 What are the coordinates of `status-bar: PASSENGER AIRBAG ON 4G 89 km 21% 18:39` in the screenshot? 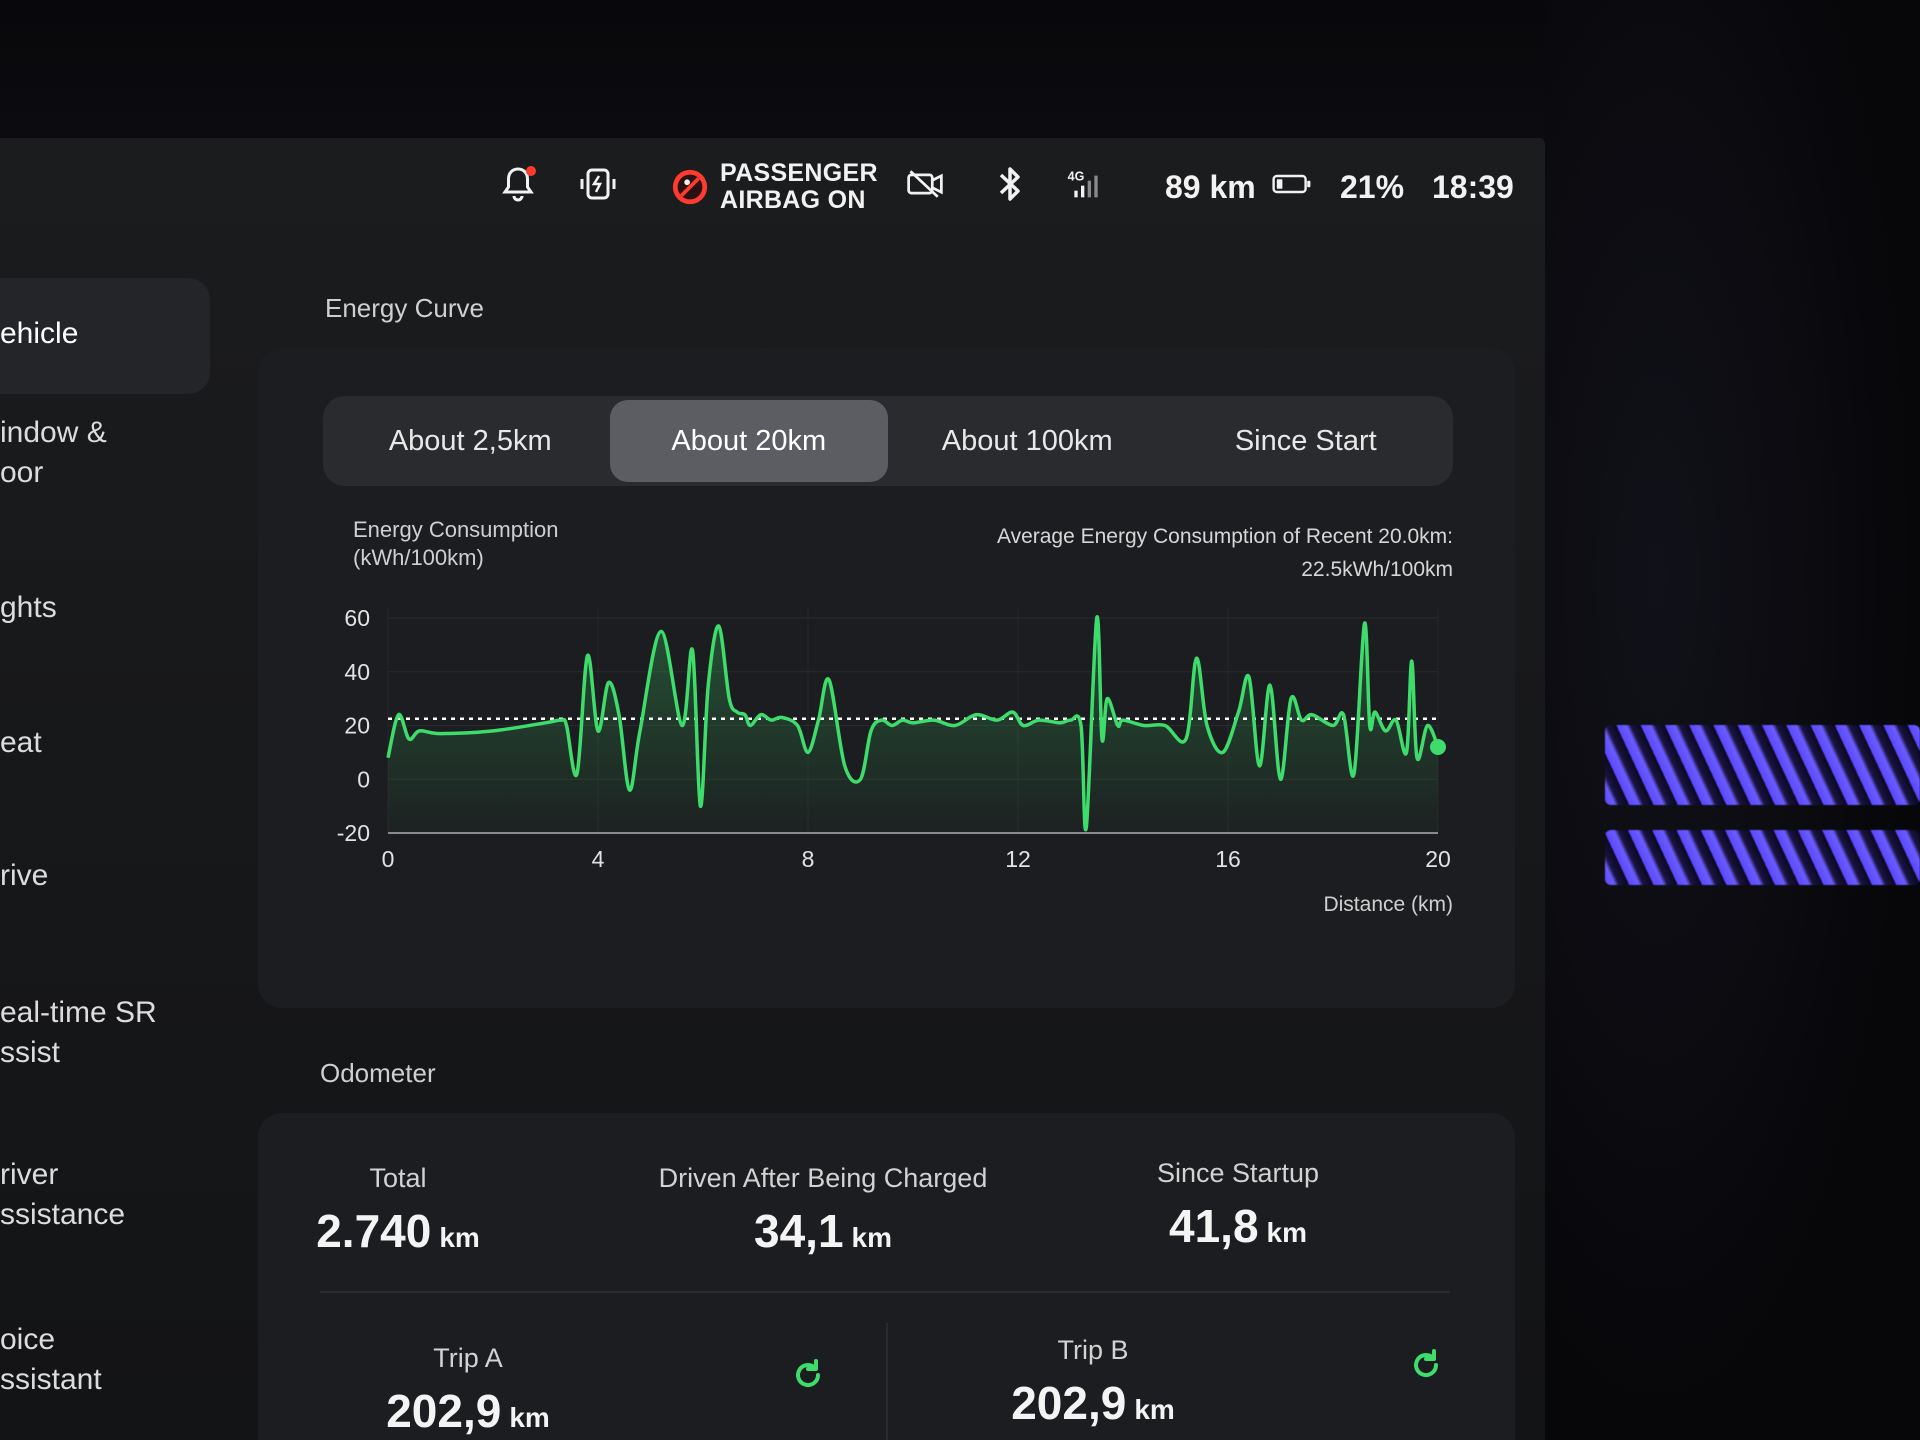 It's located at (772, 183).